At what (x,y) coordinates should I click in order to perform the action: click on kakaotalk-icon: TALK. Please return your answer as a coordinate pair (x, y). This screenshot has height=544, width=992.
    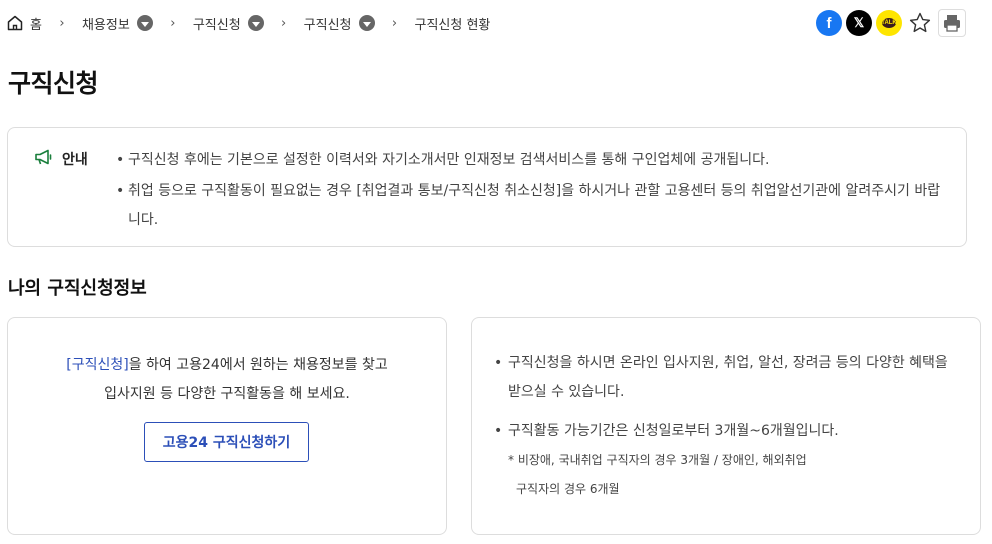
    Looking at the image, I should click on (889, 23).